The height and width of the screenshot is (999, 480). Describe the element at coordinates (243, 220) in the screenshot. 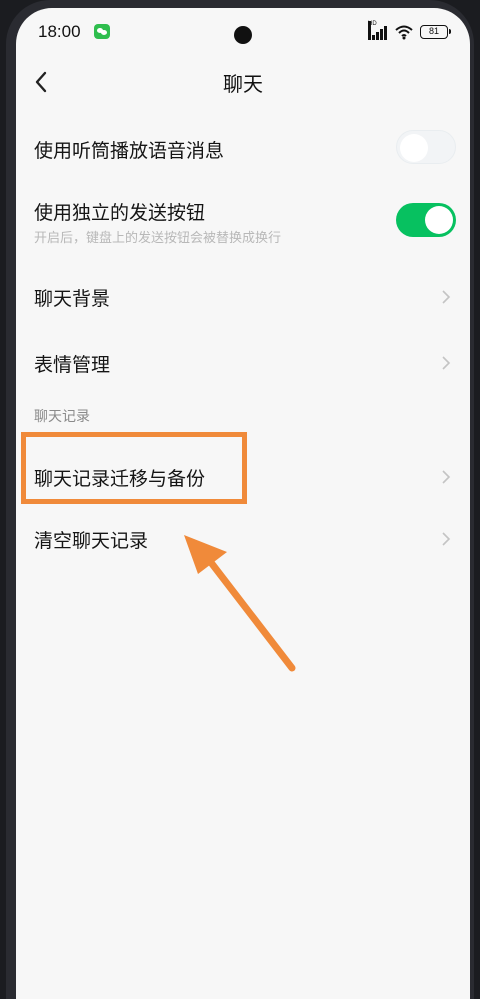

I see `setting-separate-send-button: 使用独立的发送按钮 开启后，键盘上的发送按钮会被替换成换行` at that location.